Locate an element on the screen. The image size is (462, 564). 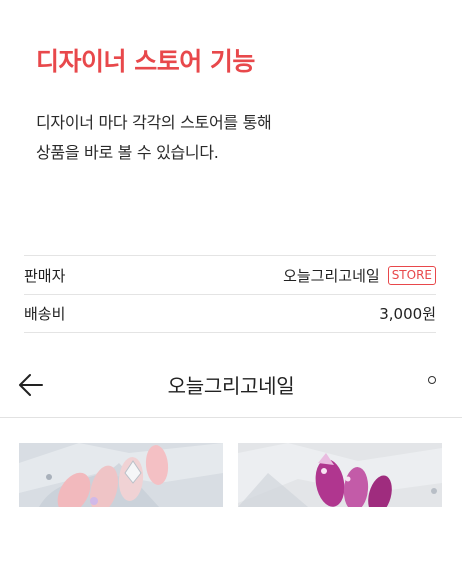
seller-row: 판매자 오늘그리고네일 STORE is located at coordinates (230, 274).